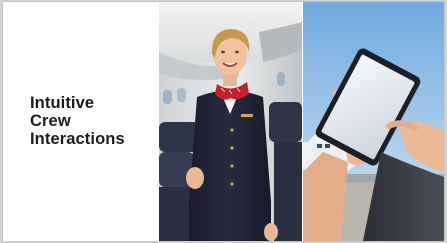 The image size is (447, 243). Describe the element at coordinates (50, 121) in the screenshot. I see `title-line-2: Crew` at that location.